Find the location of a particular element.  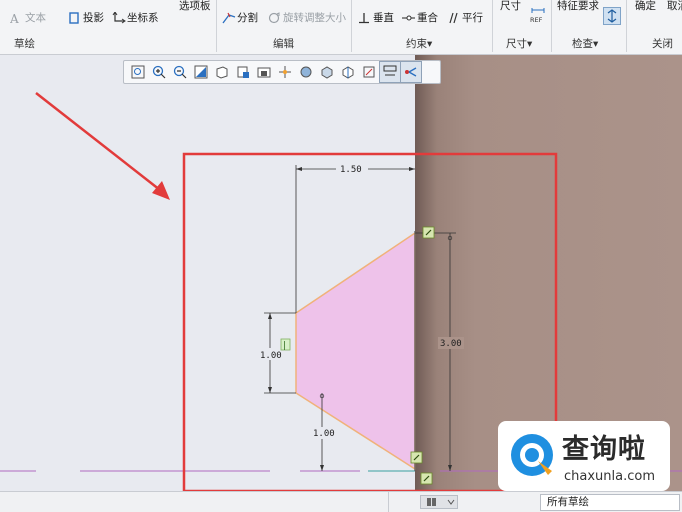

rotate-resize-label: 旋转调整大小 is located at coordinates (314, 18).